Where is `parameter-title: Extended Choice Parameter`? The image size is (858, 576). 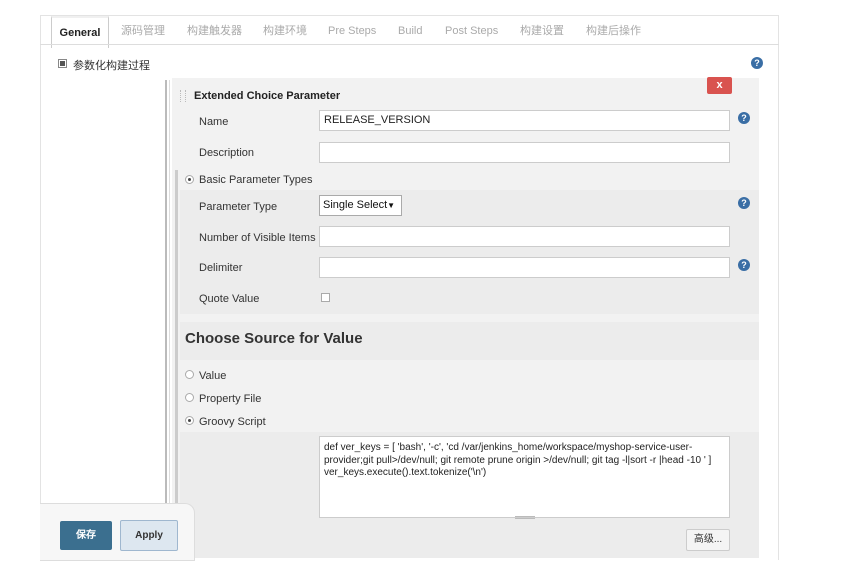 parameter-title: Extended Choice Parameter is located at coordinates (267, 96).